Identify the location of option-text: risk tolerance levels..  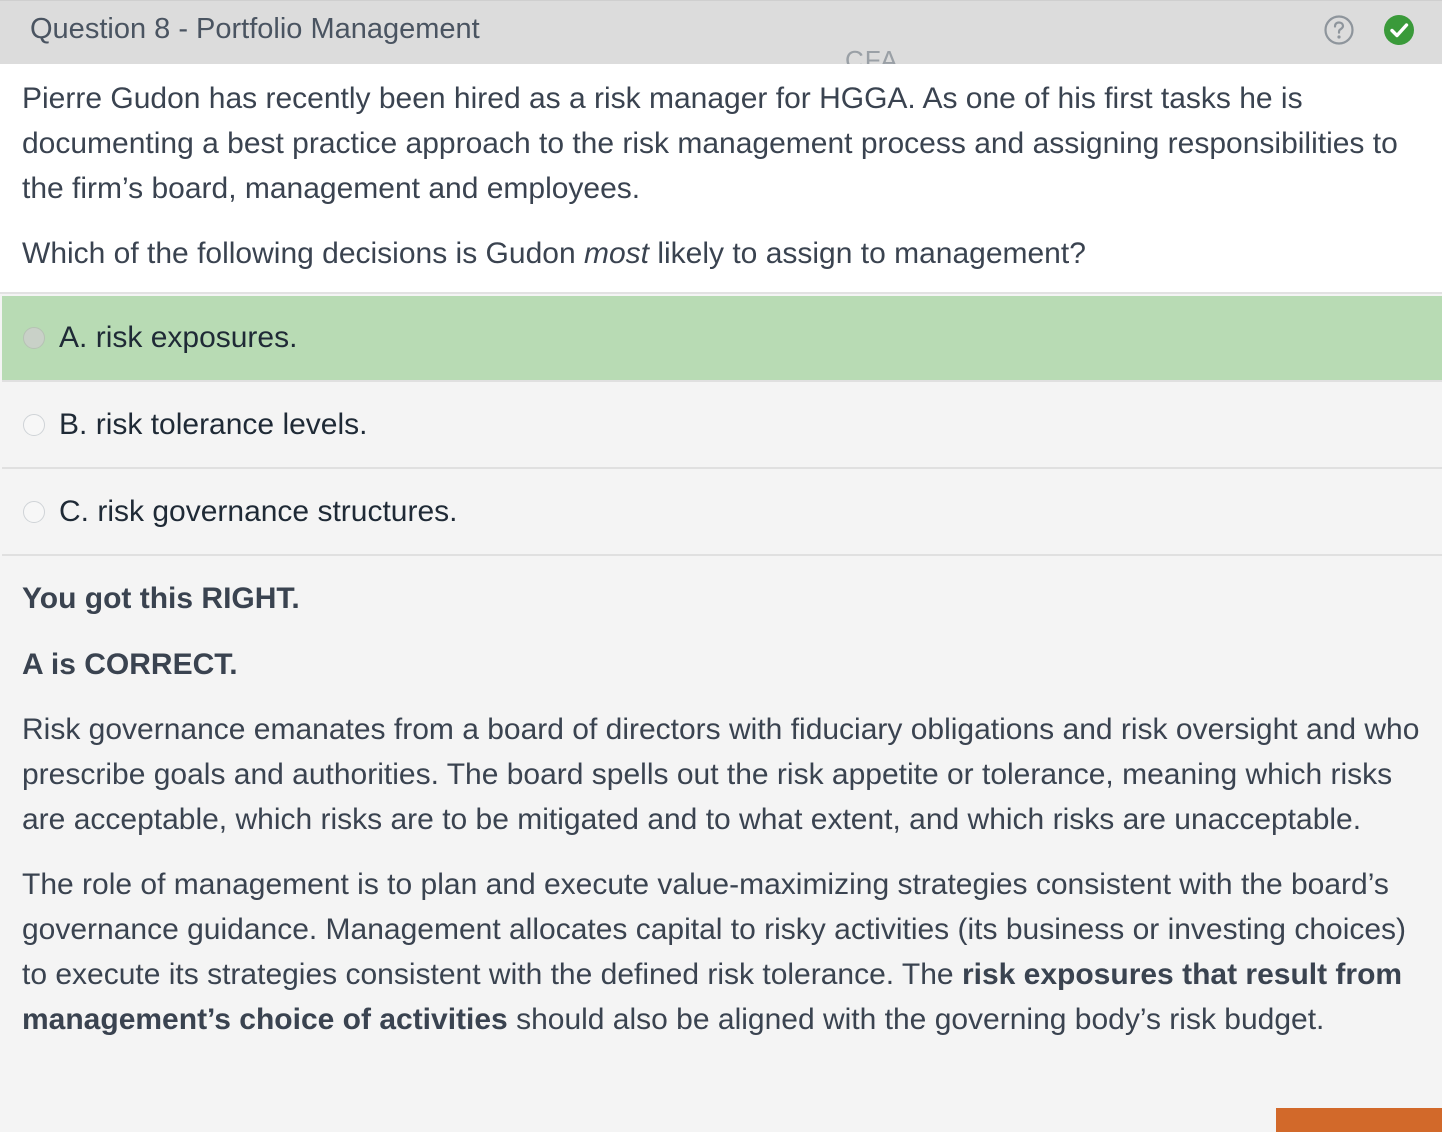
(231, 424).